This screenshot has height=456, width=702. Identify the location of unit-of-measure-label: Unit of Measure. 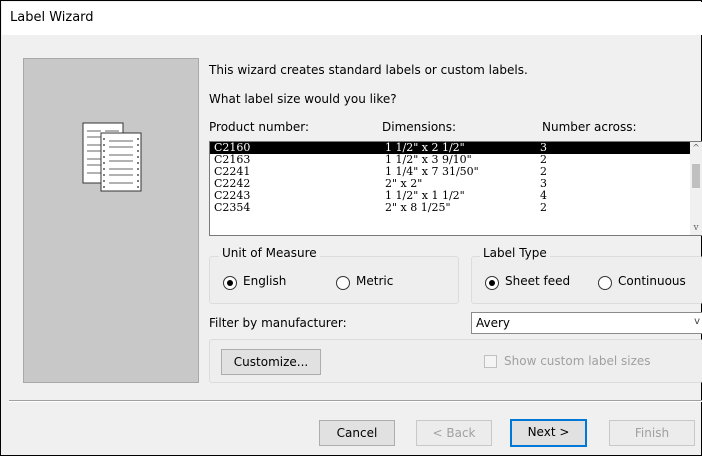
(269, 253).